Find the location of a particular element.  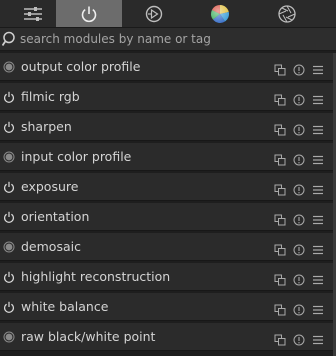

module-label: orientation is located at coordinates (55, 216).